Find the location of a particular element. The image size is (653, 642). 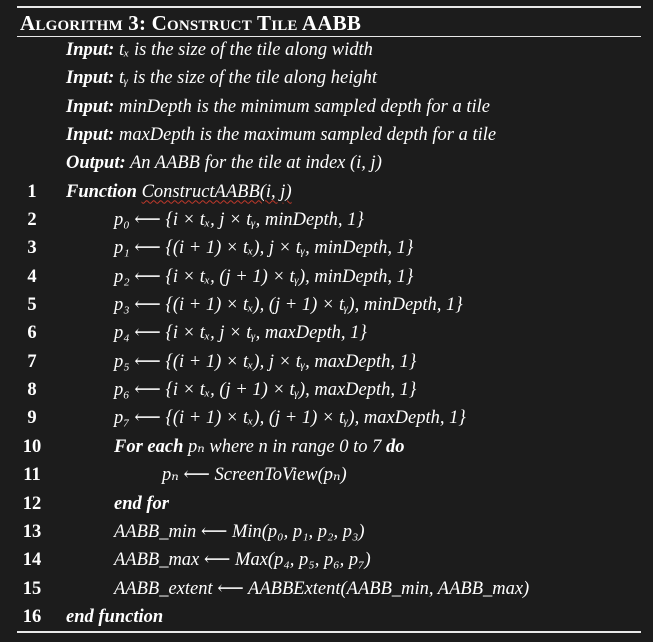

line-number: 8 is located at coordinates (32, 390).